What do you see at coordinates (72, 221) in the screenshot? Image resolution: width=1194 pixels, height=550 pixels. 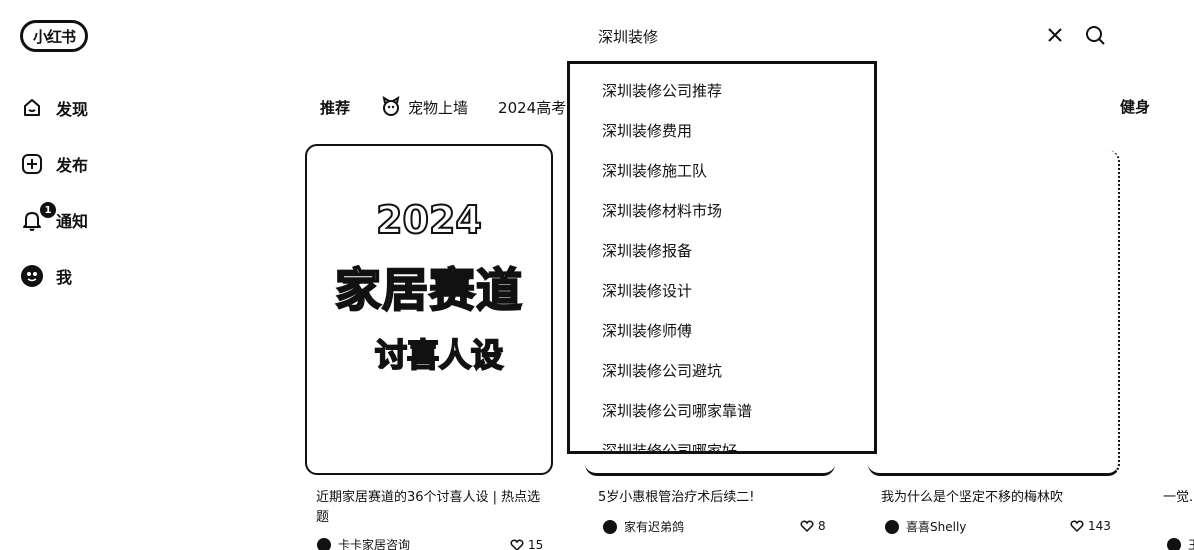 I see `sidebar-item-label: 通知` at bounding box center [72, 221].